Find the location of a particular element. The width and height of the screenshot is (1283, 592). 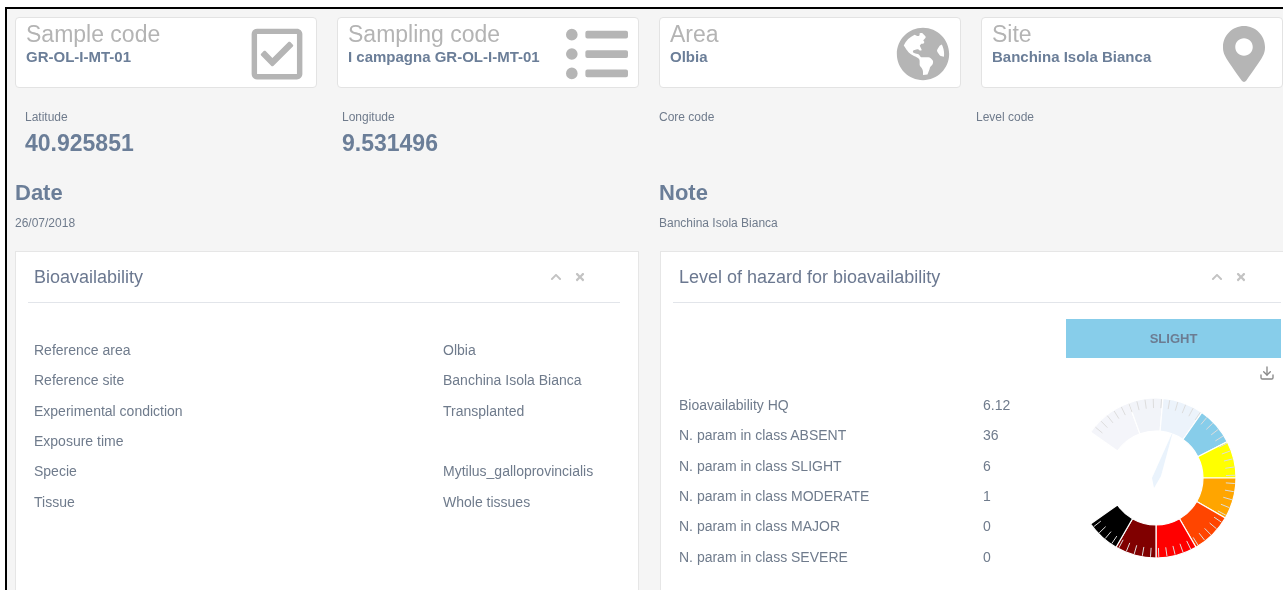

globe-icon is located at coordinates (923, 53).